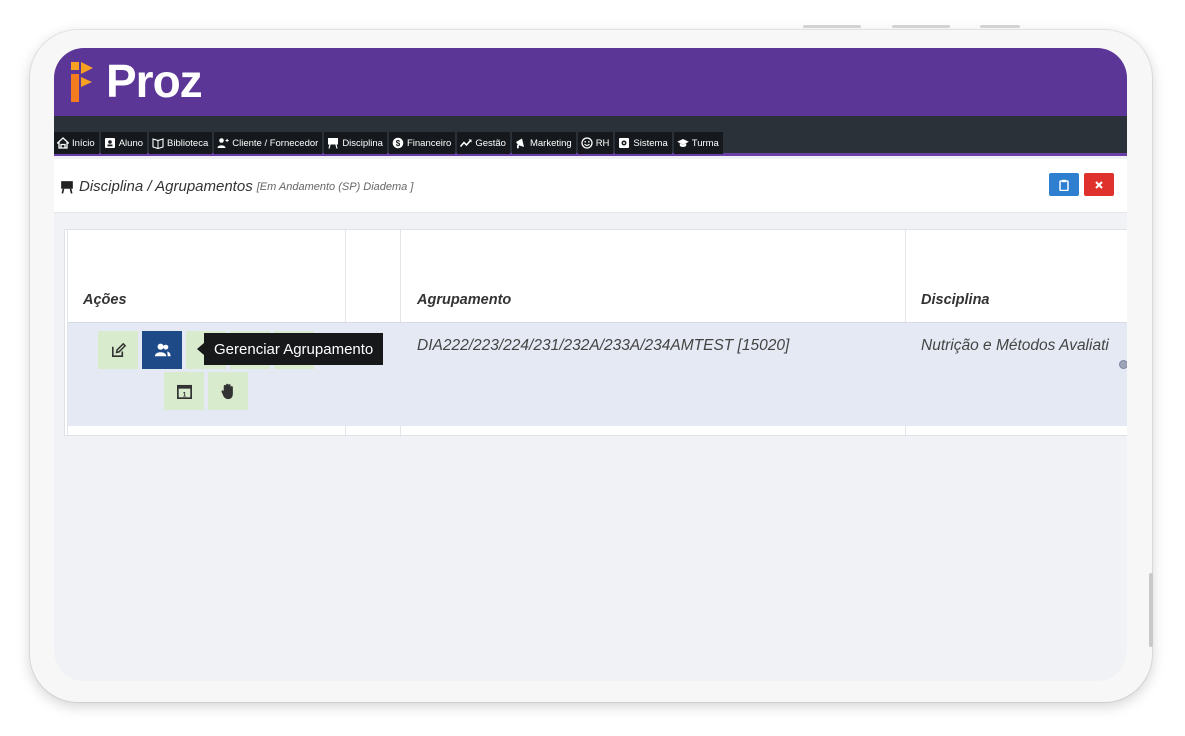 The image size is (1185, 736). I want to click on cell-disciplina: Nutrição e Métodos Avaliati, so click(1015, 346).